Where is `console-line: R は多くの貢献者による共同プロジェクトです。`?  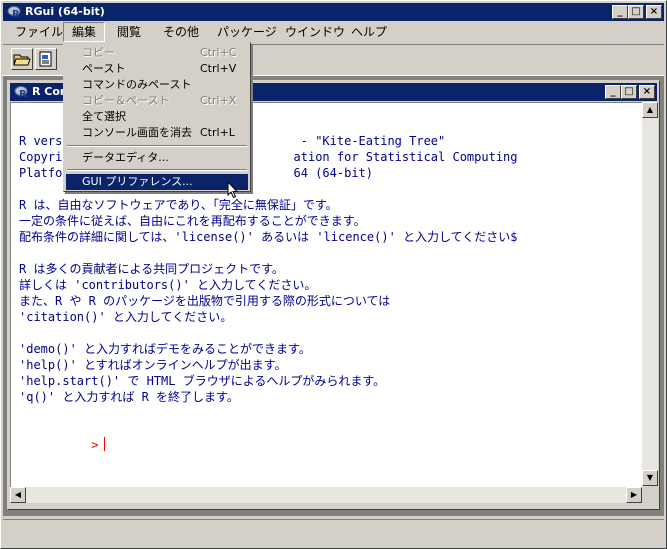
console-line: R は多くの貢献者による共同プロジェクトです。 is located at coordinates (151, 269).